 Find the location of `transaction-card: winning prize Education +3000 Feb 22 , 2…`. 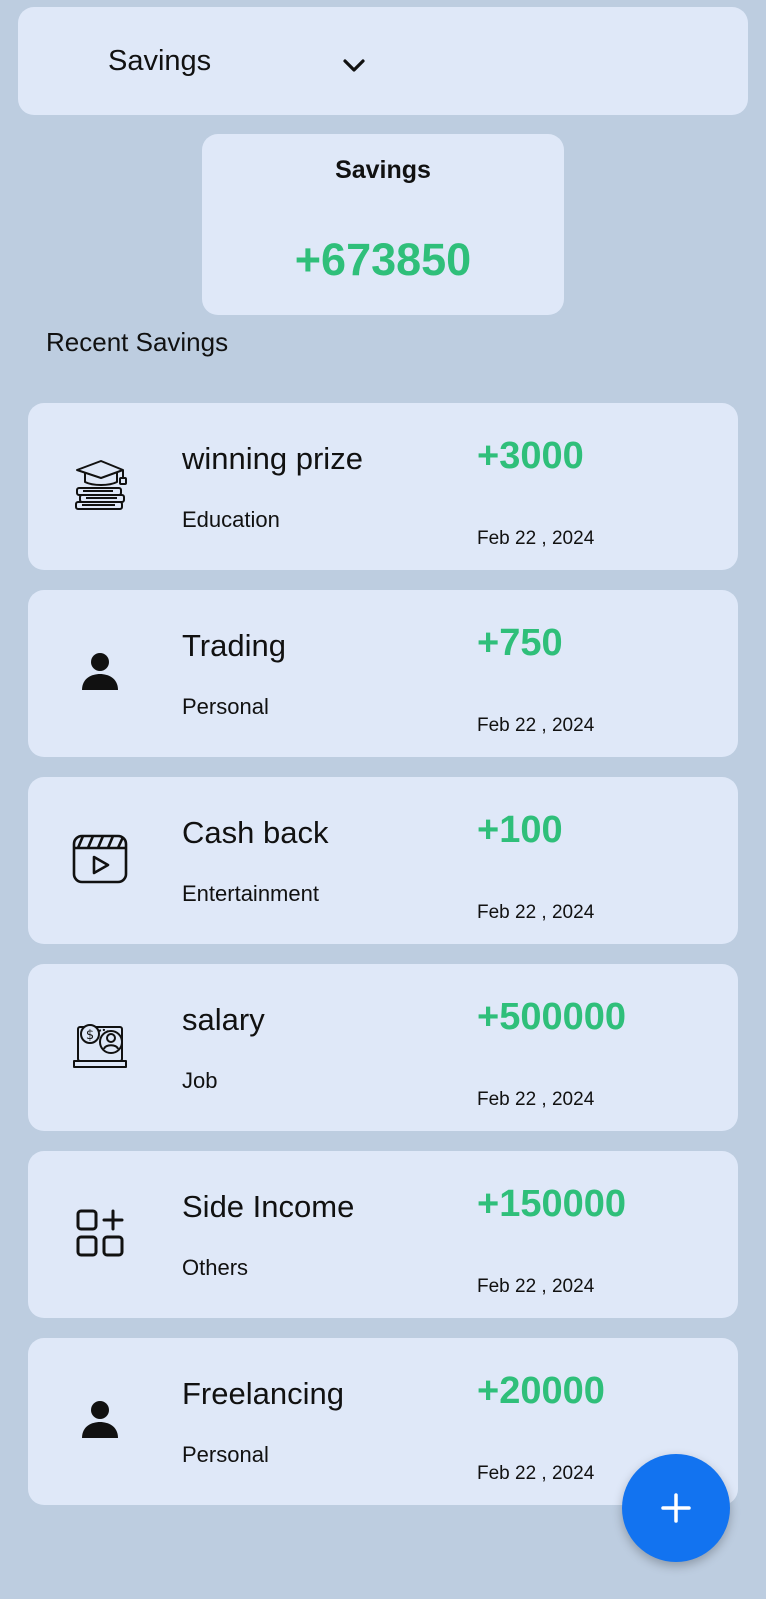

transaction-card: winning prize Education +3000 Feb 22 , 2… is located at coordinates (383, 486).